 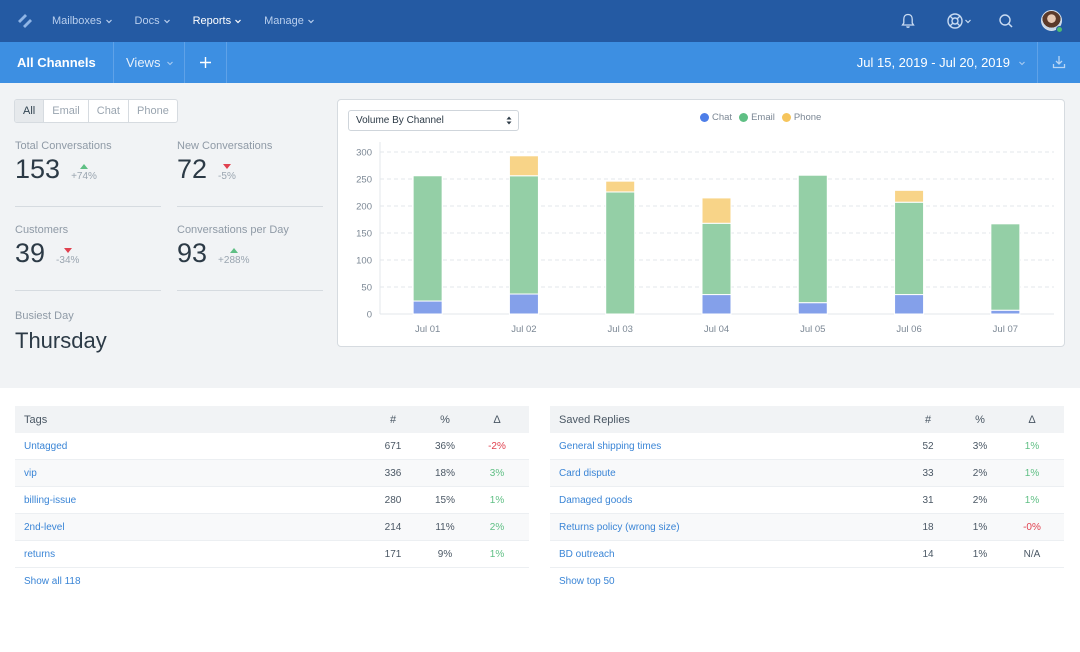 What do you see at coordinates (928, 554) in the screenshot?
I see `row-count-cell: 14` at bounding box center [928, 554].